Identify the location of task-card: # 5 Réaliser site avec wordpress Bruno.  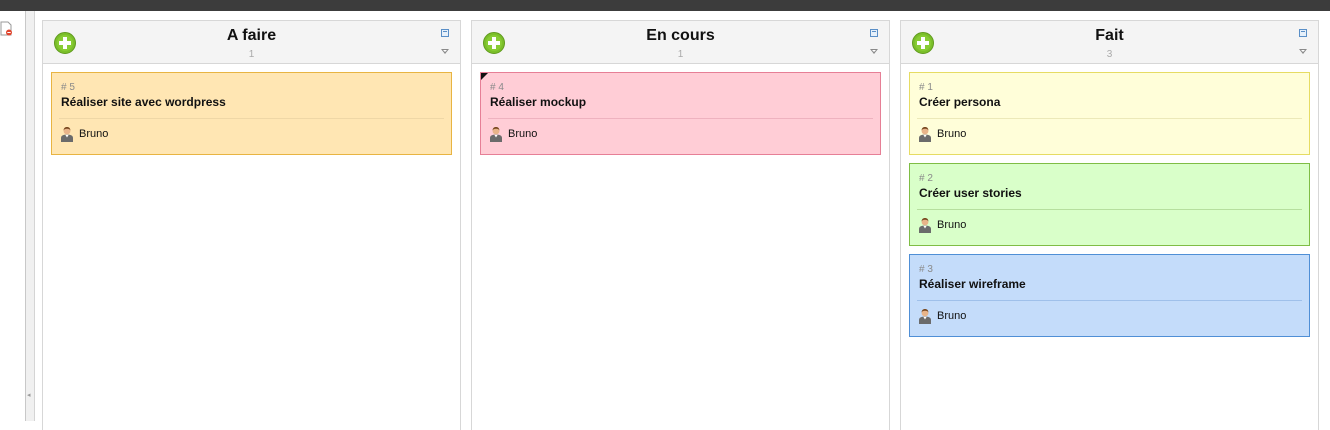
(251, 113).